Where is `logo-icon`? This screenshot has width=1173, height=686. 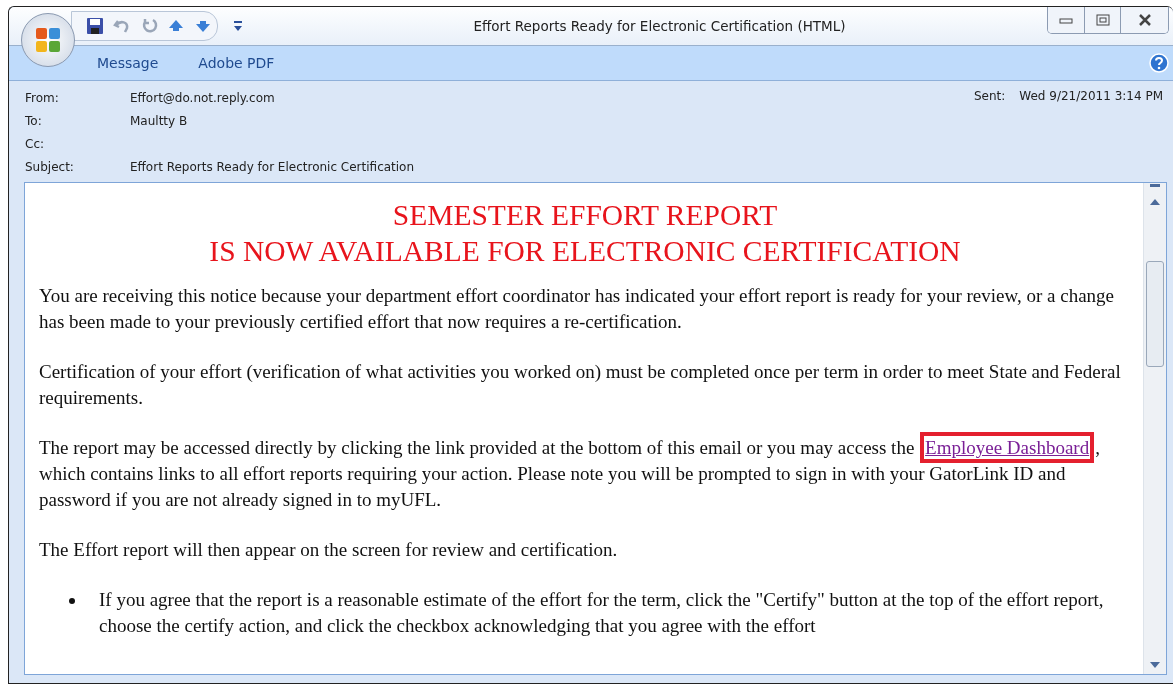 logo-icon is located at coordinates (48, 40).